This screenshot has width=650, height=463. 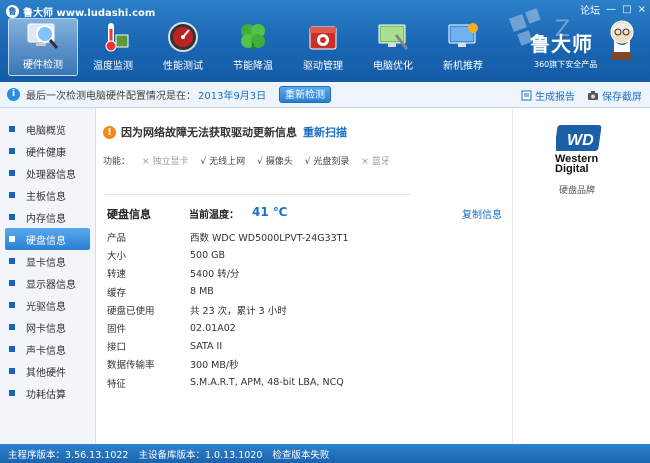 I want to click on info-key: 硬盘已使用, so click(x=131, y=311).